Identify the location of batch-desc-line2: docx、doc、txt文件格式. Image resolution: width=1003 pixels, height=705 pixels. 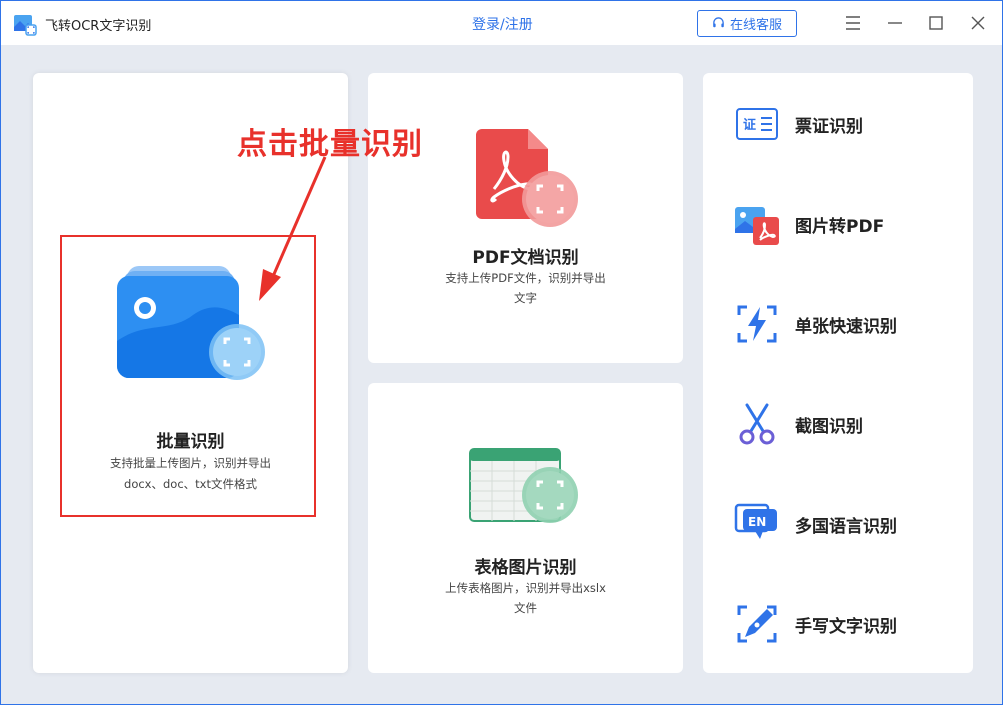
(190, 484).